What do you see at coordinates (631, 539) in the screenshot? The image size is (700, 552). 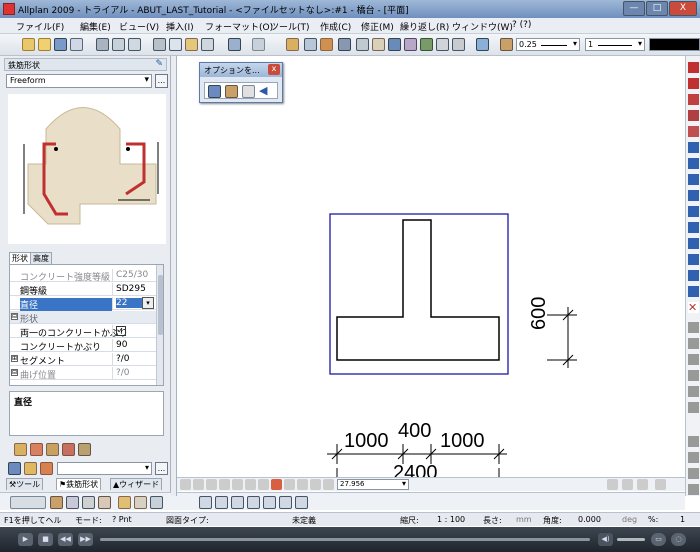 I see `volume-slider` at bounding box center [631, 539].